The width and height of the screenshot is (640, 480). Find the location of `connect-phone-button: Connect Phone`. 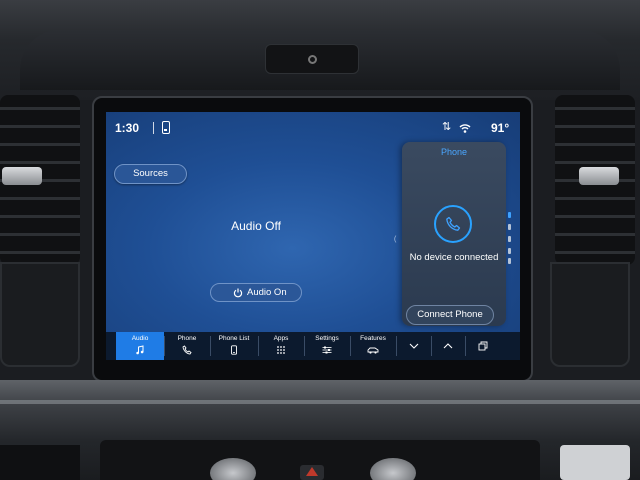

connect-phone-button: Connect Phone is located at coordinates (450, 315).